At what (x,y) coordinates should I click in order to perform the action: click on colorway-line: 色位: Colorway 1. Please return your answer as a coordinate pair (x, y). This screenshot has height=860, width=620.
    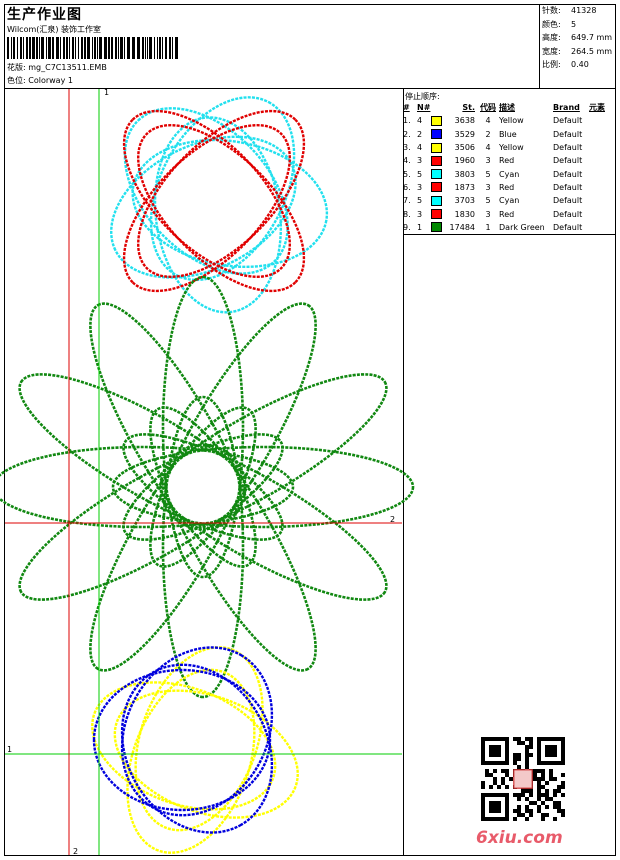
    Looking at the image, I should click on (40, 80).